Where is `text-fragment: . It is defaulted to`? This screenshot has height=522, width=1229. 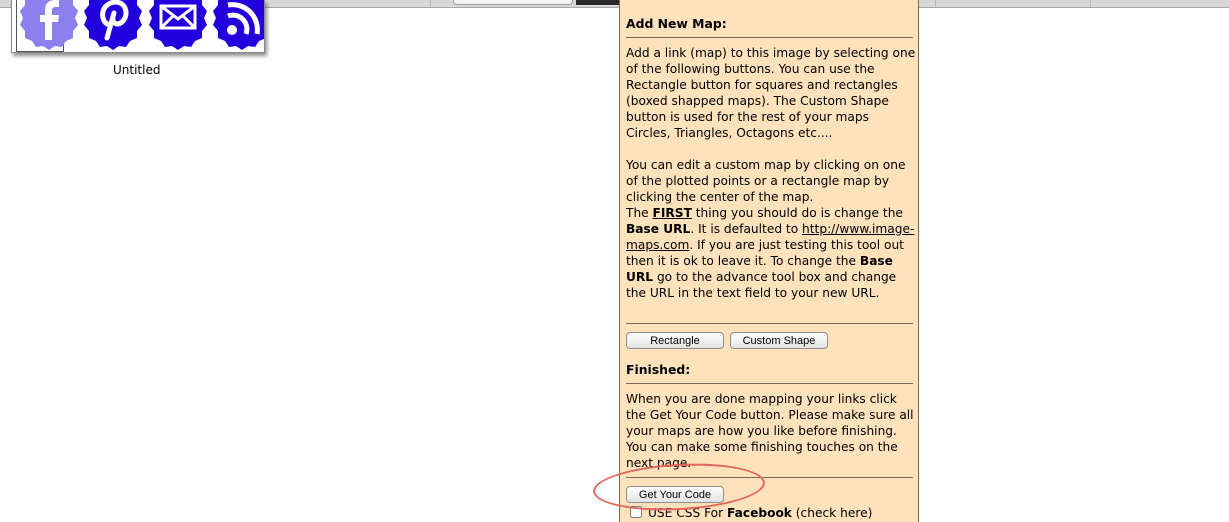
text-fragment: . It is defaulted to is located at coordinates (744, 229).